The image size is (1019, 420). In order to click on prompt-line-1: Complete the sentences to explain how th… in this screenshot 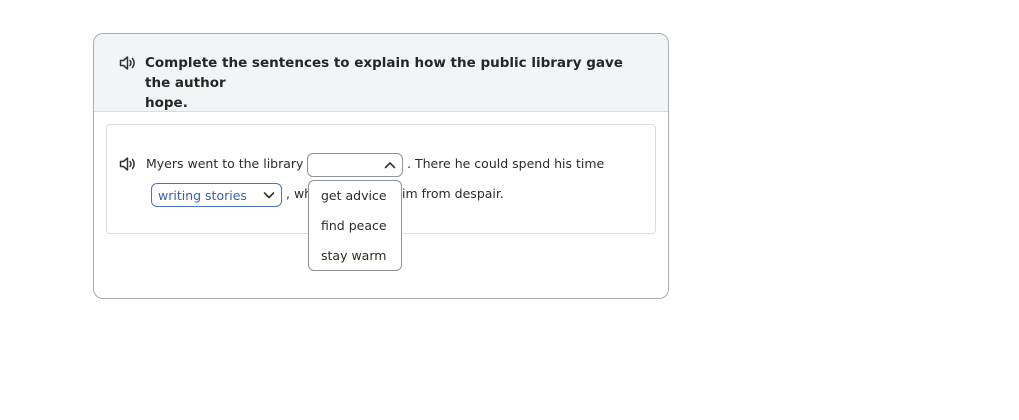, I will do `click(384, 73)`.